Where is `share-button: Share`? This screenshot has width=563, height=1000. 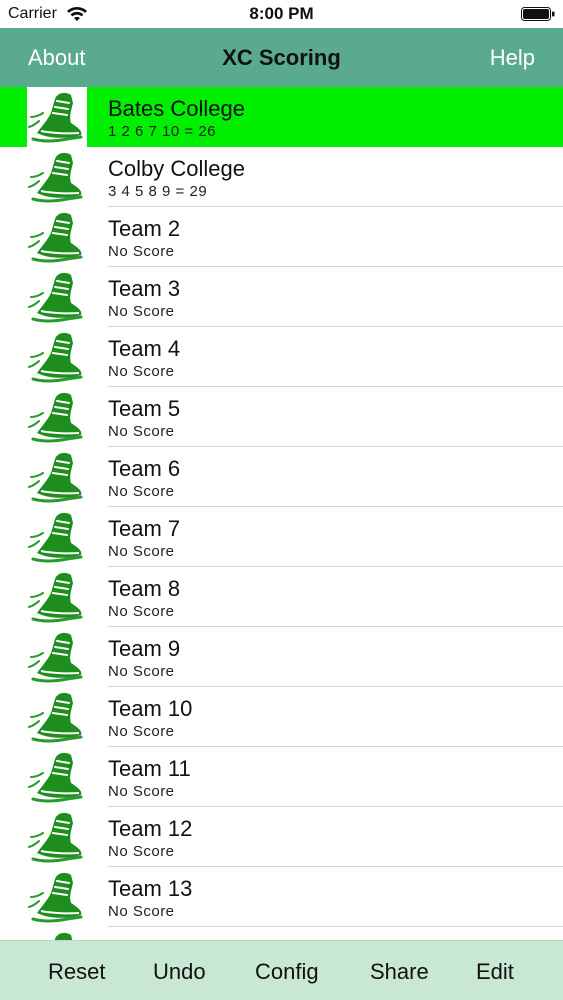 share-button: Share is located at coordinates (399, 972).